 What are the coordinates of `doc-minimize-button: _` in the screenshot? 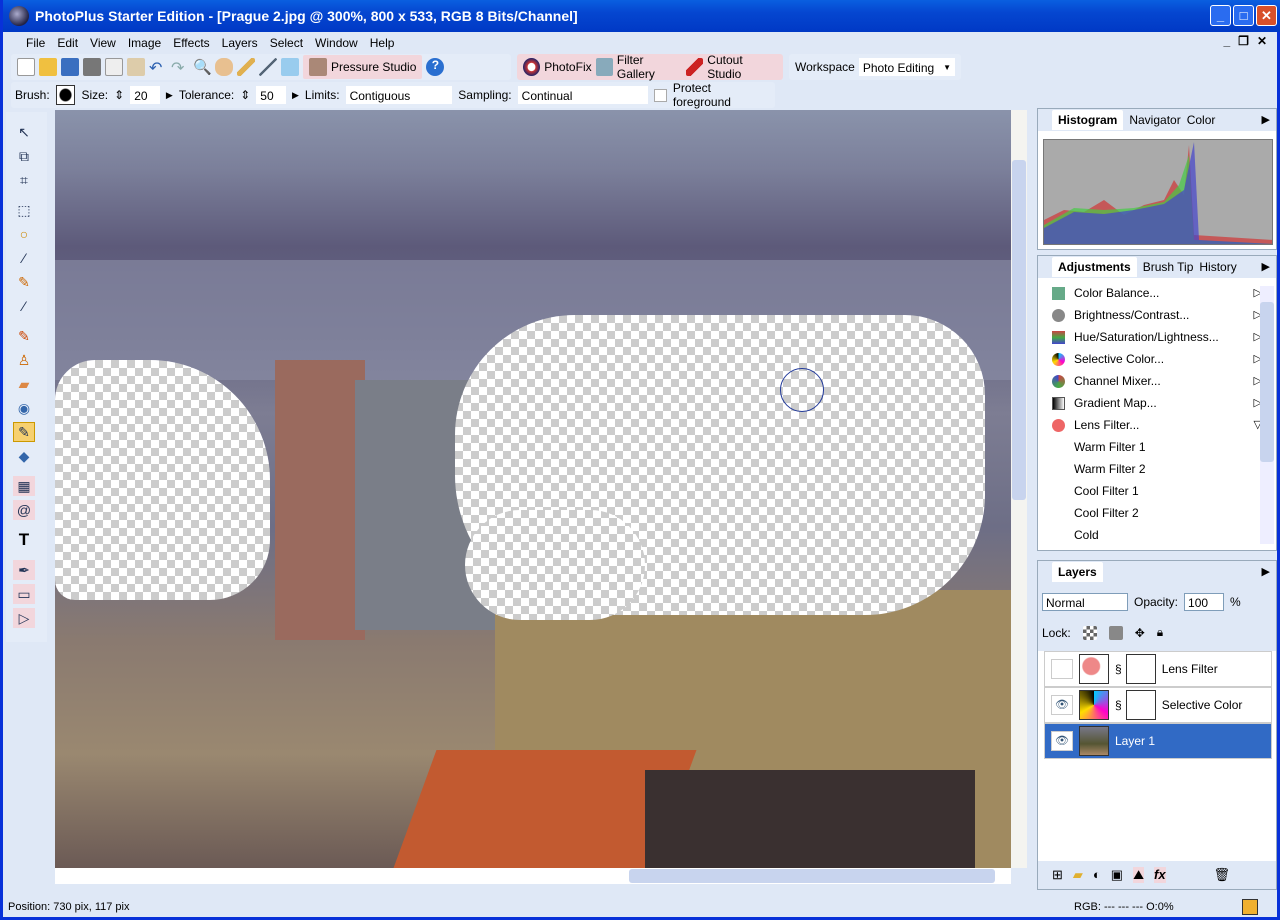 It's located at (1226, 41).